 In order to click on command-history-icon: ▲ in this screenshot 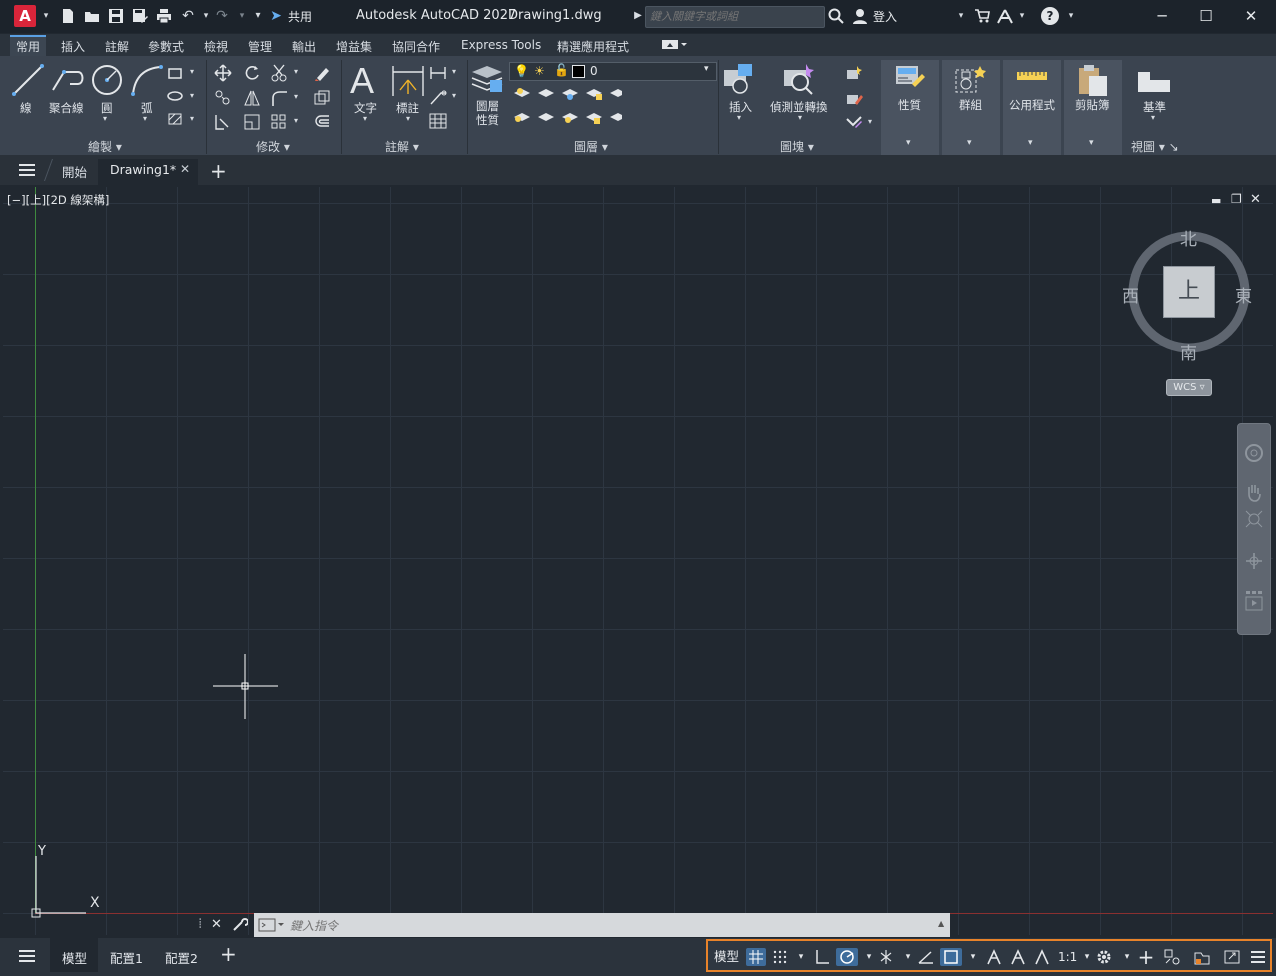, I will do `click(941, 923)`.